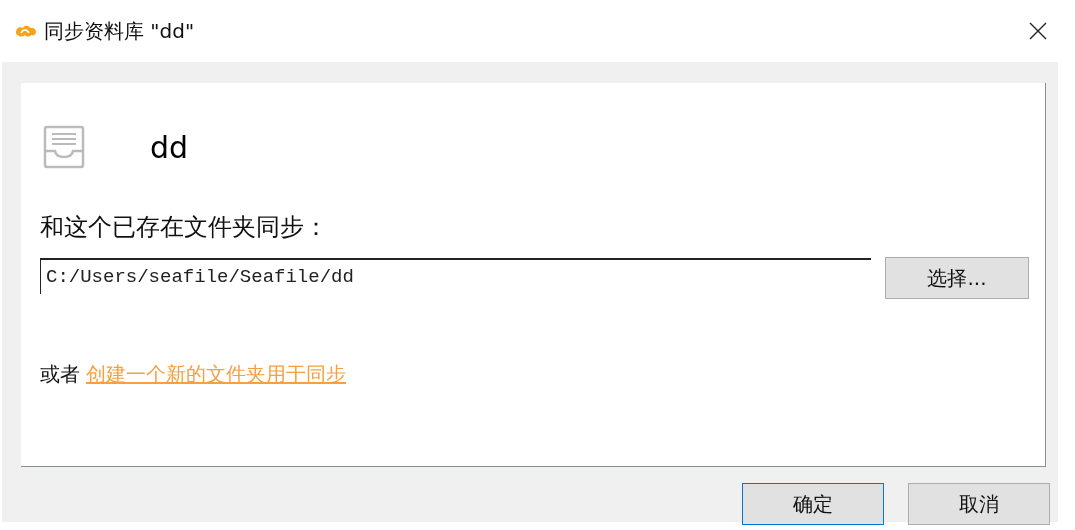  I want to click on folder-path-field: C:/Users/seafile/Seafile/dd, so click(455, 276).